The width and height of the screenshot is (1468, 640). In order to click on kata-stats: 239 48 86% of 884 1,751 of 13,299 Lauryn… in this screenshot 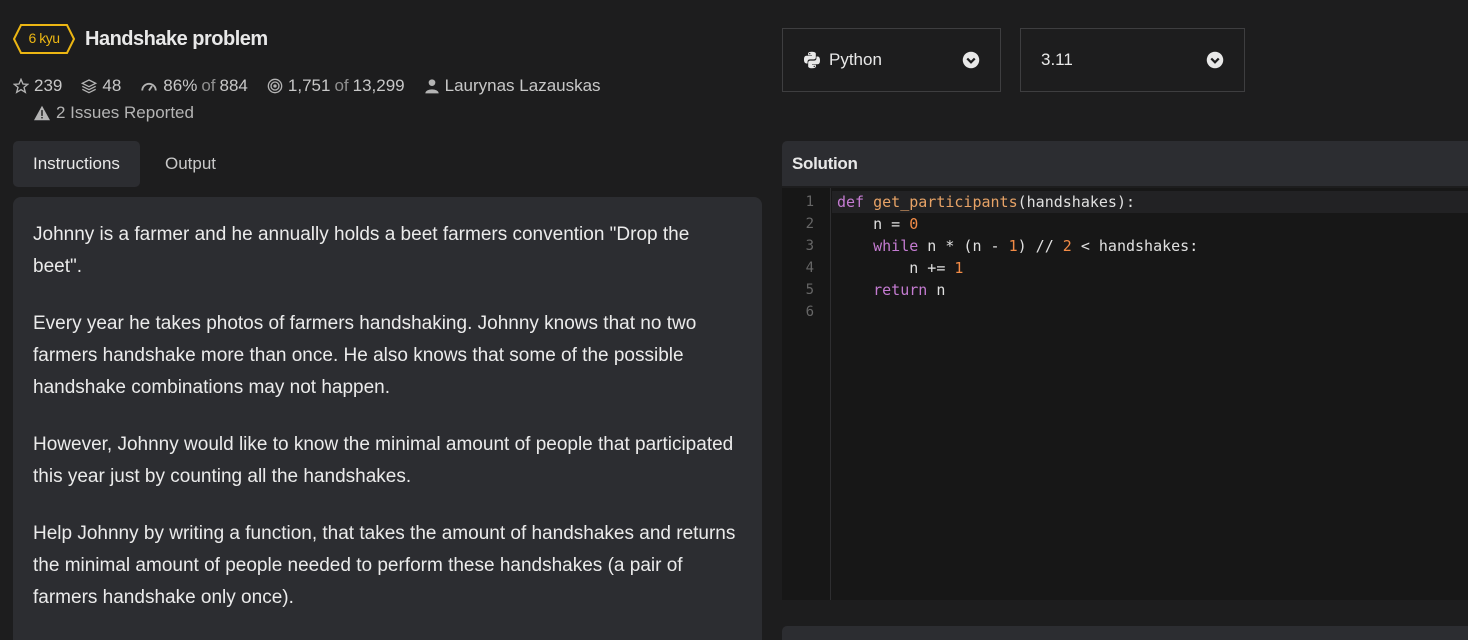, I will do `click(316, 86)`.